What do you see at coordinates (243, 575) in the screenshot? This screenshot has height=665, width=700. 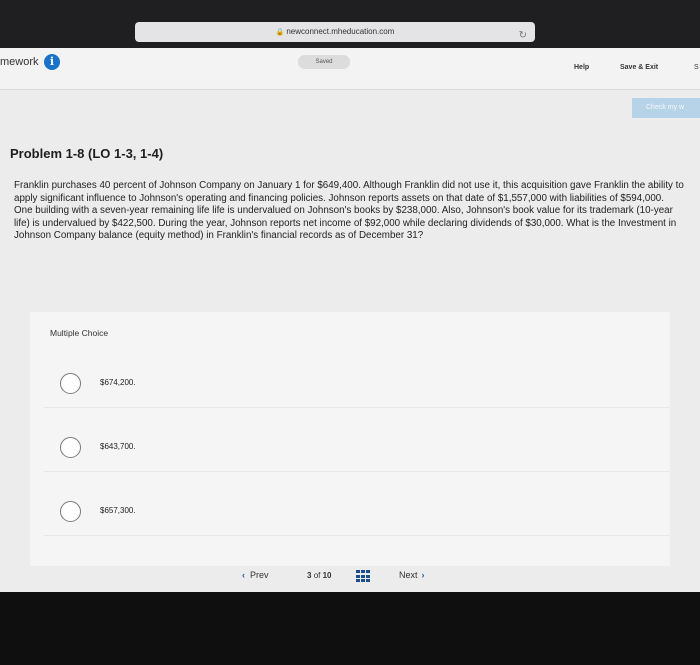 I see `chevron-left-icon: ‹` at bounding box center [243, 575].